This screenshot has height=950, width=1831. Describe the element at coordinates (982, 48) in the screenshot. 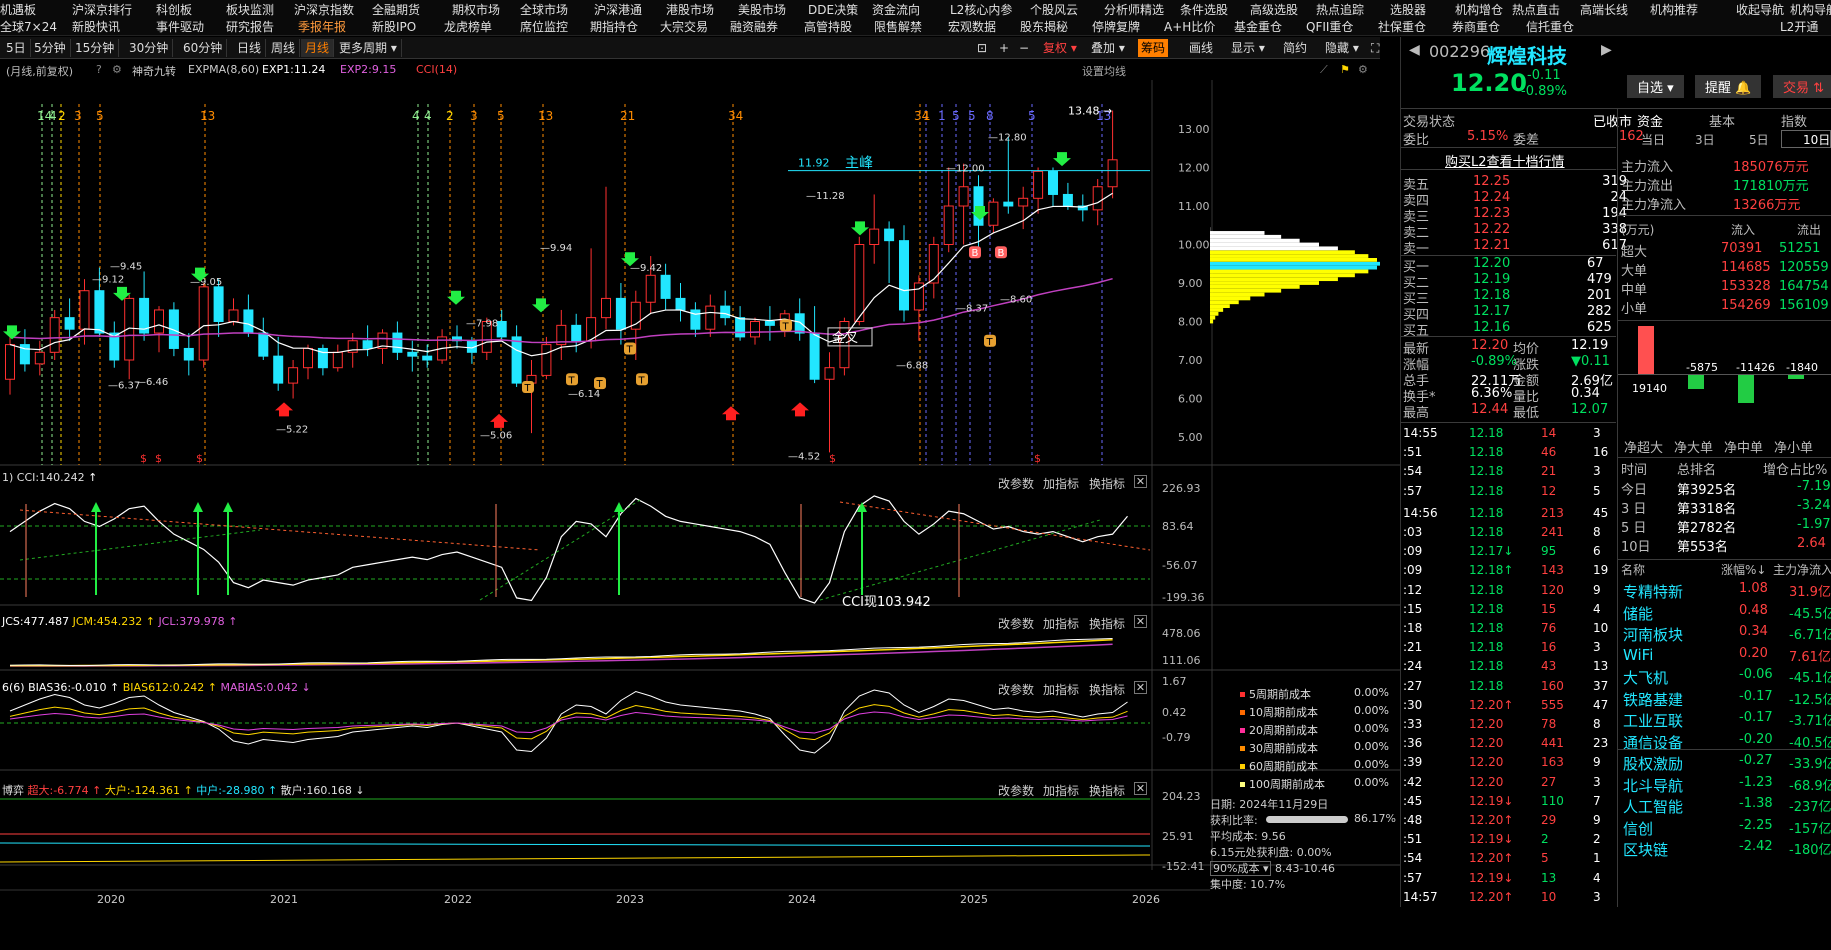

I see `lock-icon: ⊡` at that location.